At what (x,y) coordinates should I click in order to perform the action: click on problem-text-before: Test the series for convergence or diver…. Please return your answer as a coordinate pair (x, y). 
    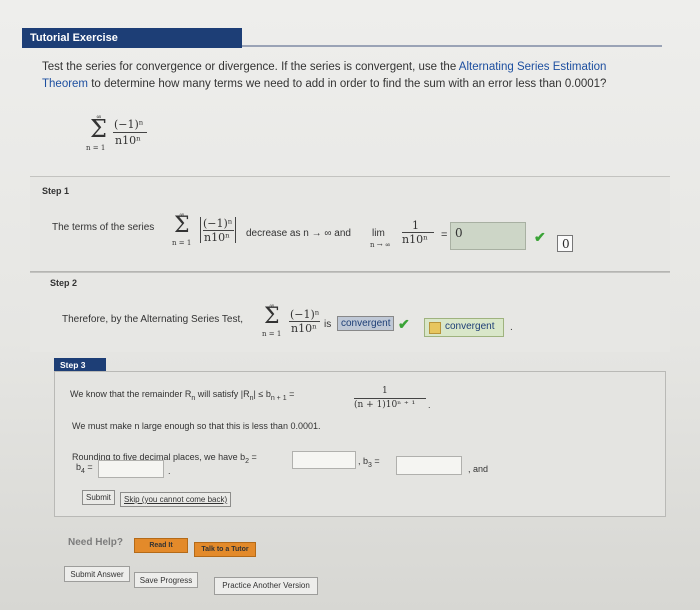
    Looking at the image, I should click on (250, 67).